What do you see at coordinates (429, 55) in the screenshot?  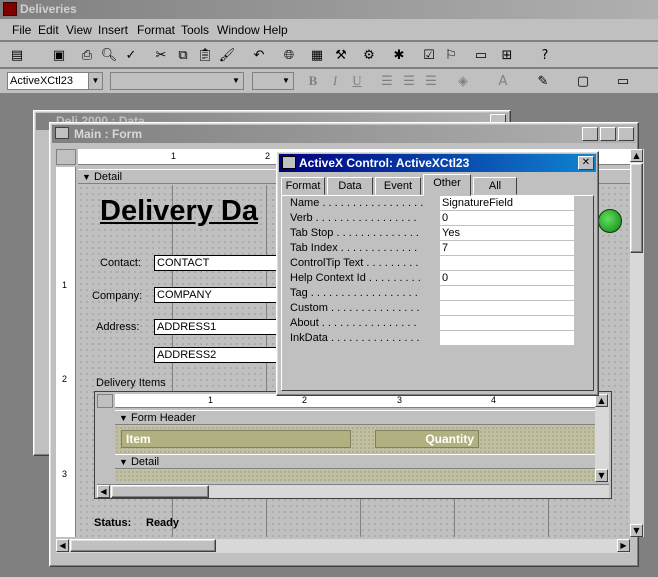 I see `properties-icon: ☑` at bounding box center [429, 55].